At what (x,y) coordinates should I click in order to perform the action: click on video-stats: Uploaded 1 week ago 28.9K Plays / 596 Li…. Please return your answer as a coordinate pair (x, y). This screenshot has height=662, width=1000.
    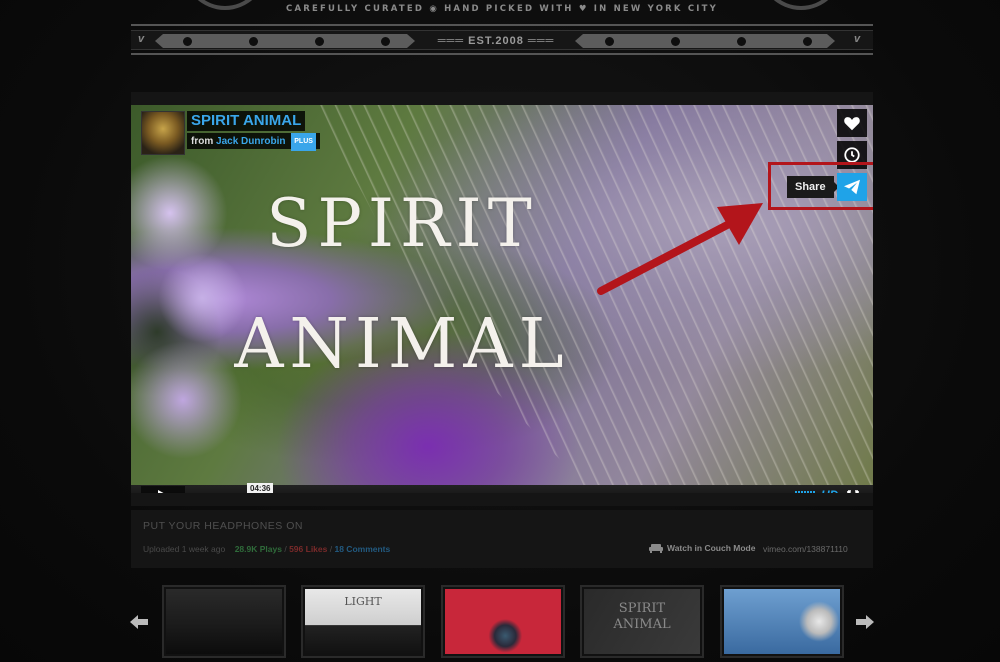
    Looking at the image, I should click on (266, 549).